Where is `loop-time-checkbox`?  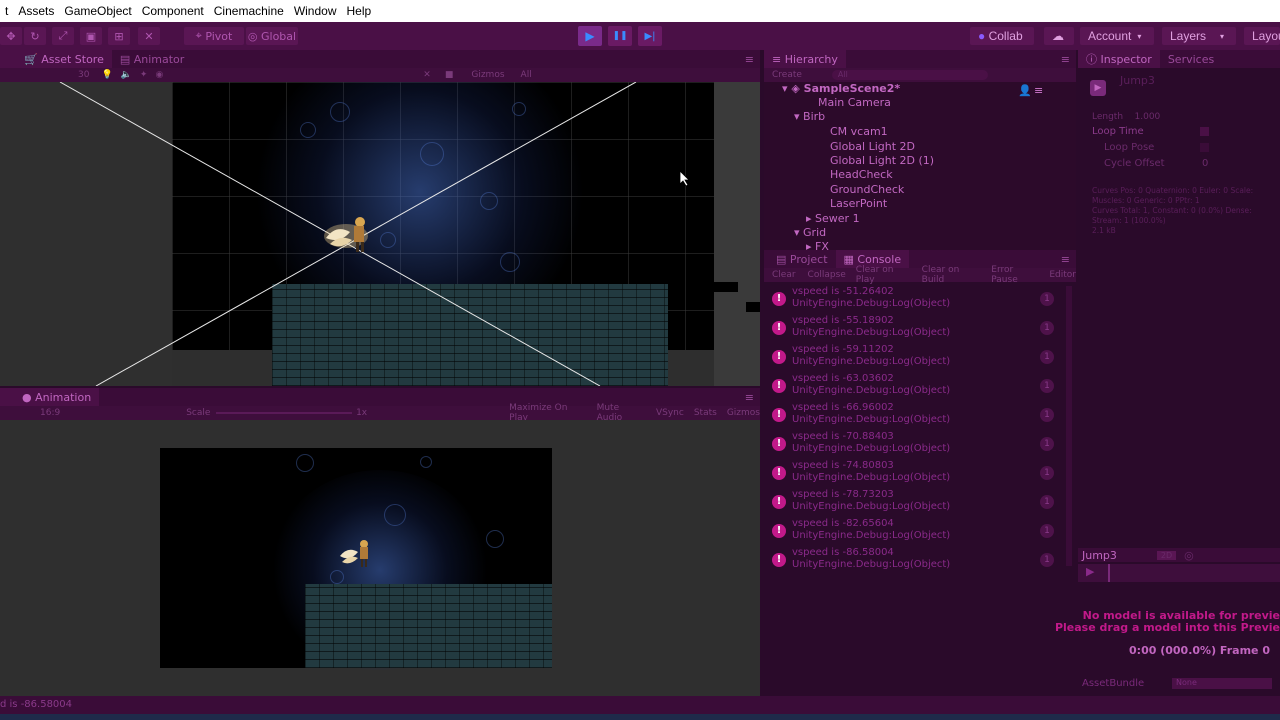
loop-time-checkbox is located at coordinates (1204, 131).